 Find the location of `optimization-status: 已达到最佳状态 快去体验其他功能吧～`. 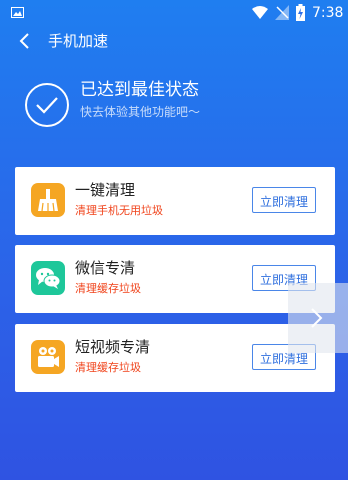

optimization-status: 已达到最佳状态 快去体验其他功能吧～ is located at coordinates (174, 107).